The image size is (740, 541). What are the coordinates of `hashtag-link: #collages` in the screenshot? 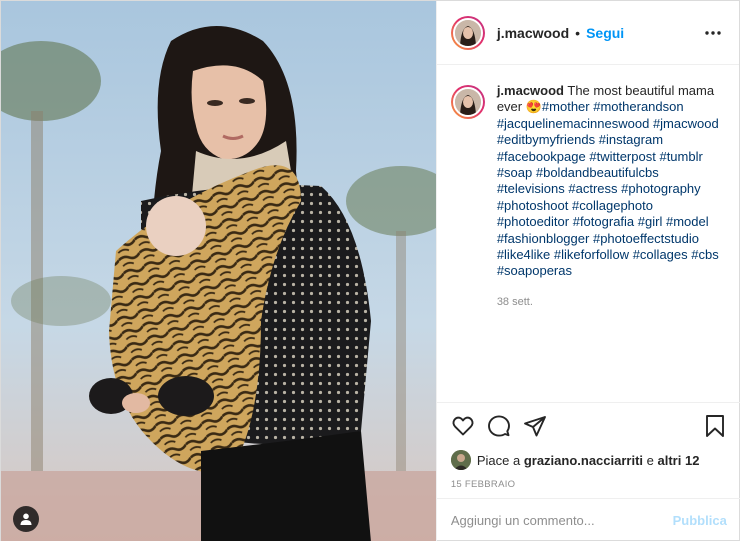 It's located at (660, 254).